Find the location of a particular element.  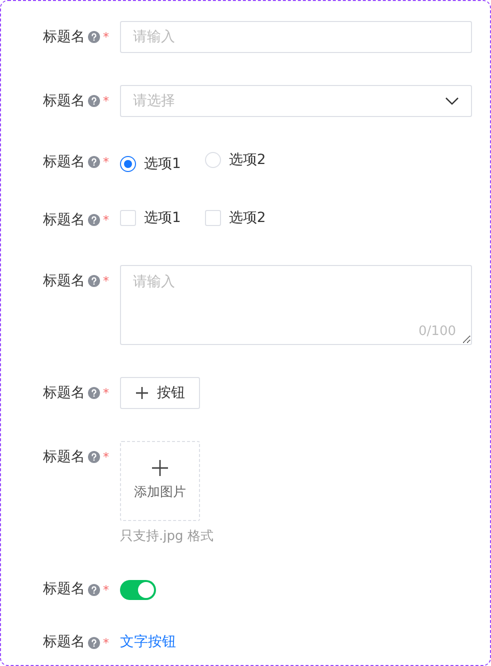

checkbox-option: 选项2 is located at coordinates (235, 218).